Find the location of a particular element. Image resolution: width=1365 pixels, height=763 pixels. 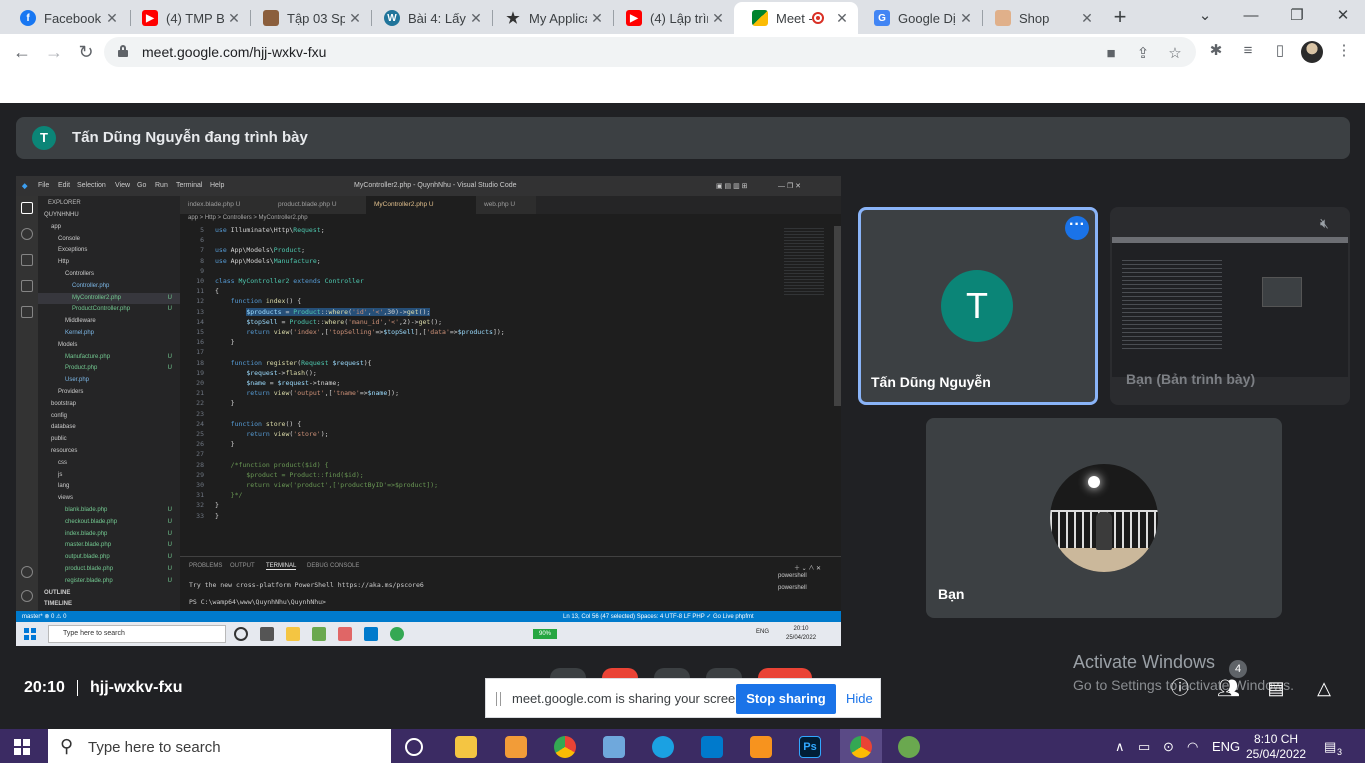

taskview-icon is located at coordinates (267, 634).